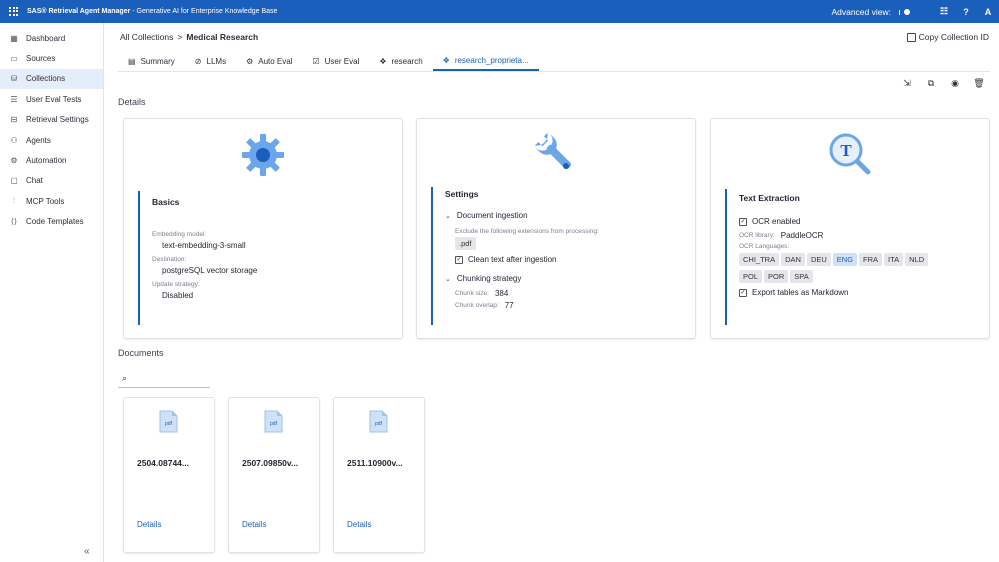 The height and width of the screenshot is (562, 999). What do you see at coordinates (905, 11) in the screenshot?
I see `advanced-view-toggle` at bounding box center [905, 11].